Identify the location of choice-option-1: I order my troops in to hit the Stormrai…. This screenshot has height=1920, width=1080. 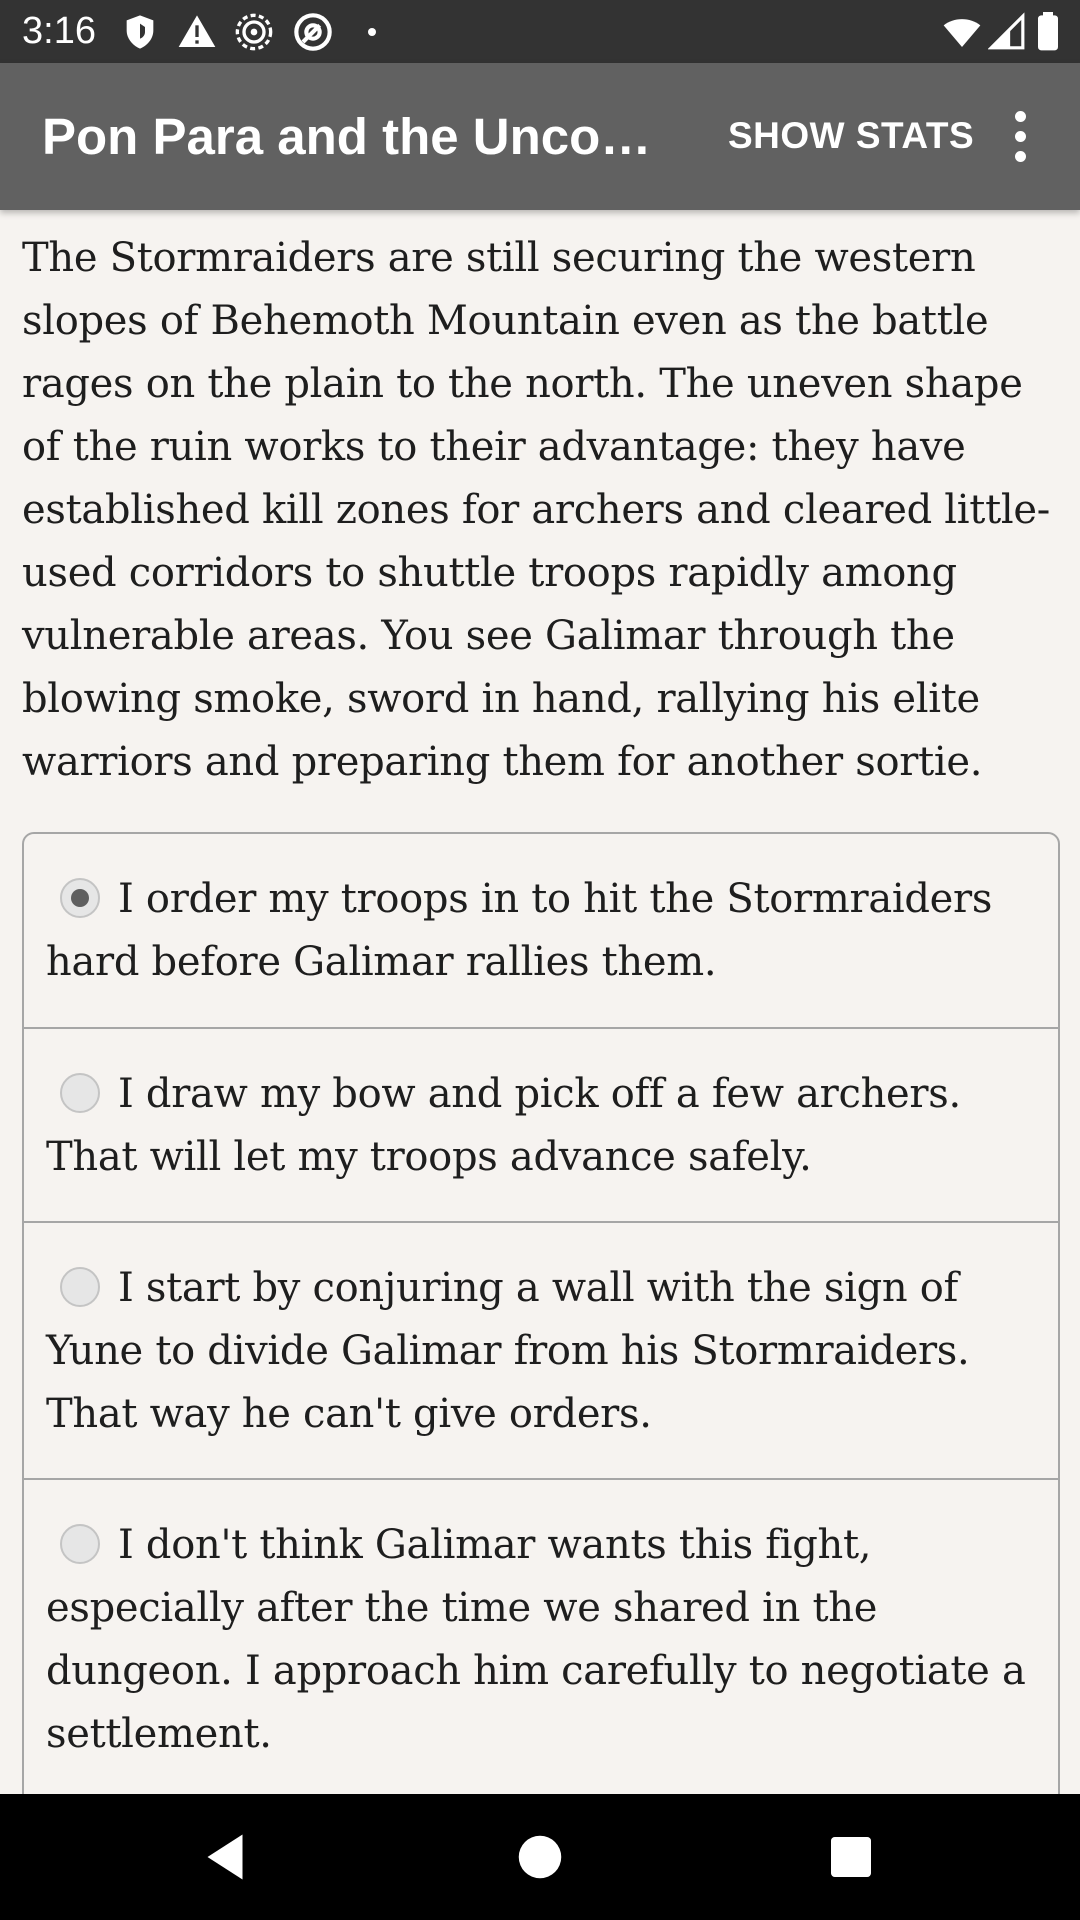
(541, 931).